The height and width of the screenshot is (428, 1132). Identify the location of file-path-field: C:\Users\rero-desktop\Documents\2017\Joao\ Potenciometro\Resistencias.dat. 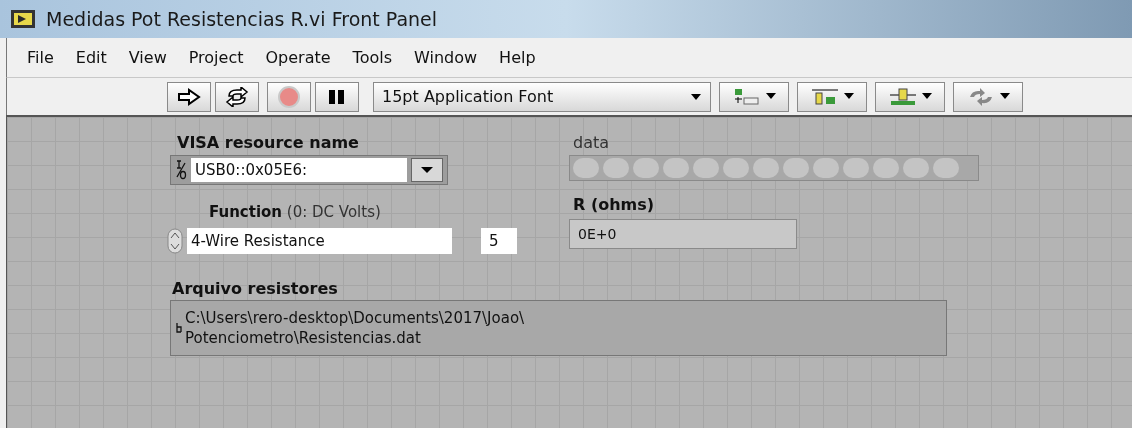
(558, 328).